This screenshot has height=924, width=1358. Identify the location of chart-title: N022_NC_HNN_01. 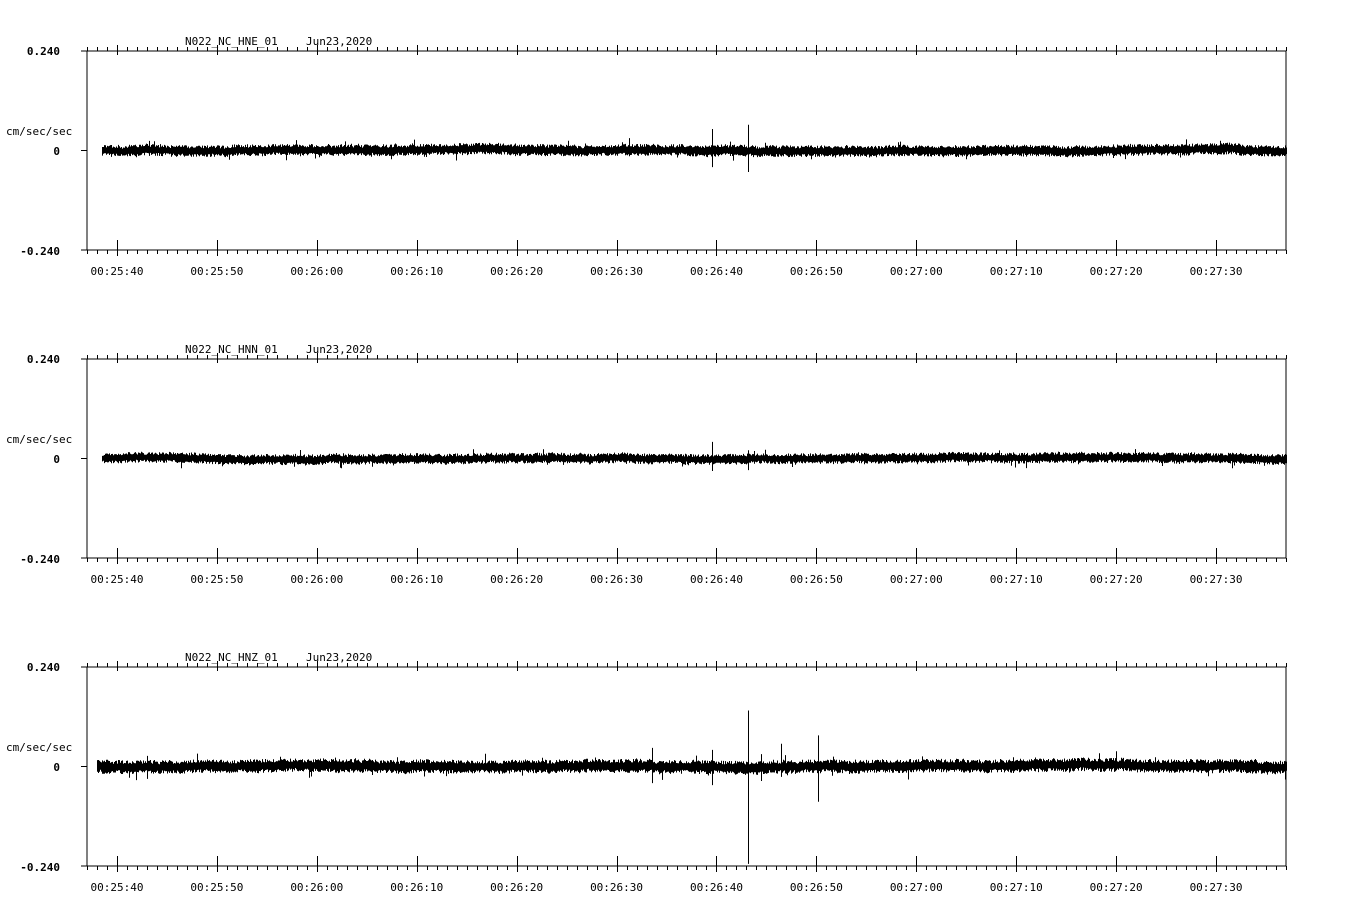
(231, 349).